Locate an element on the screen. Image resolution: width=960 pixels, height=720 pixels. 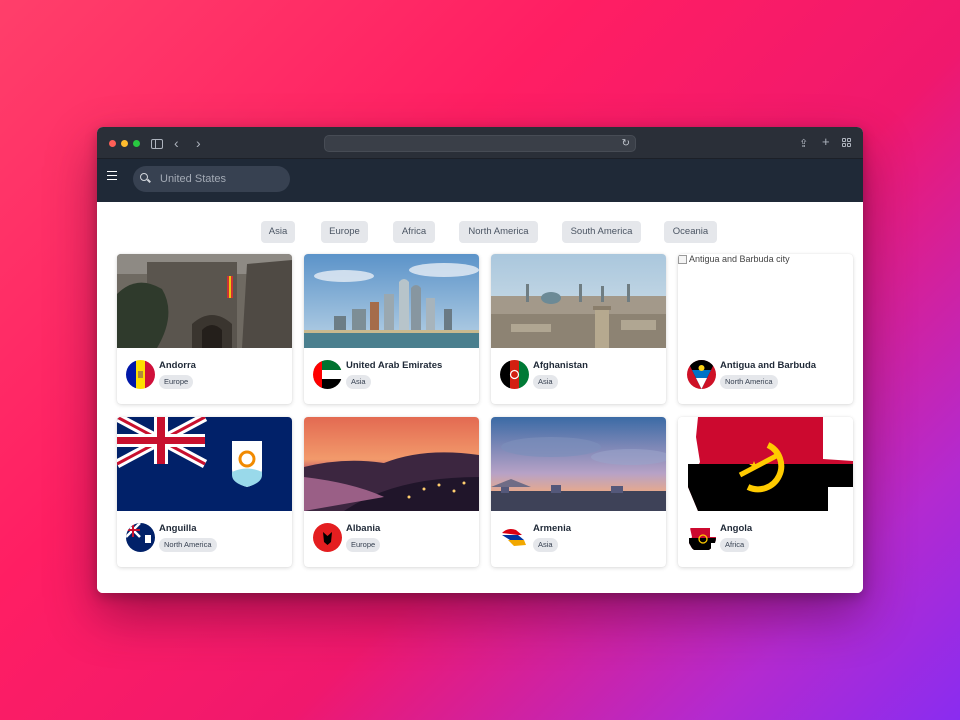
reload-icon: ↻ is located at coordinates (626, 143).